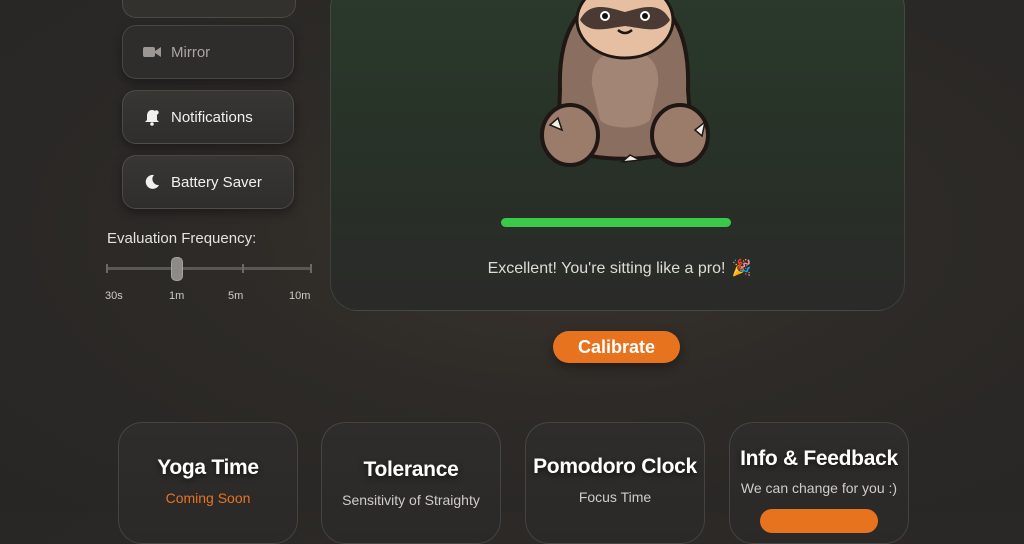 Image resolution: width=1024 pixels, height=544 pixels. I want to click on sloth-mascot-icon, so click(625, 83).